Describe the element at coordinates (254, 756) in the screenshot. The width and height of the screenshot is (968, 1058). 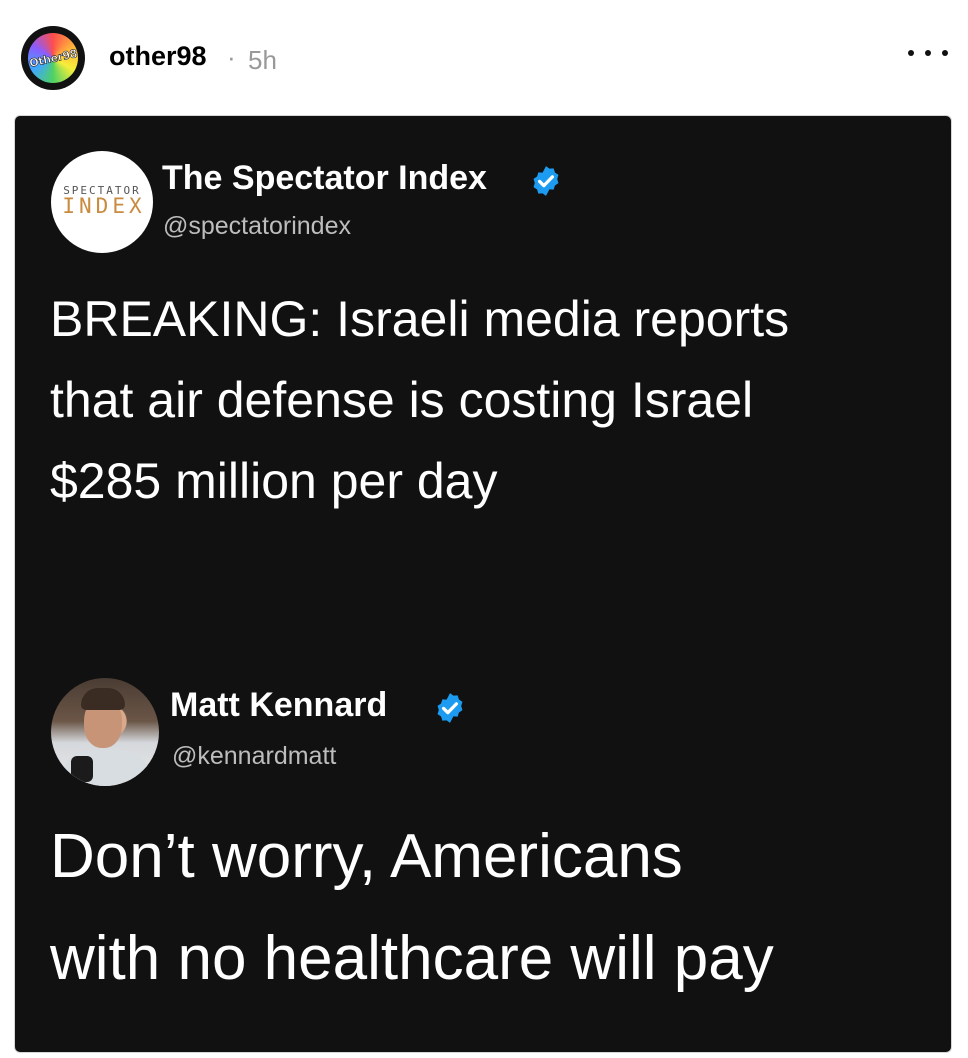
I see `tweet2-handle: @kennardmatt` at that location.